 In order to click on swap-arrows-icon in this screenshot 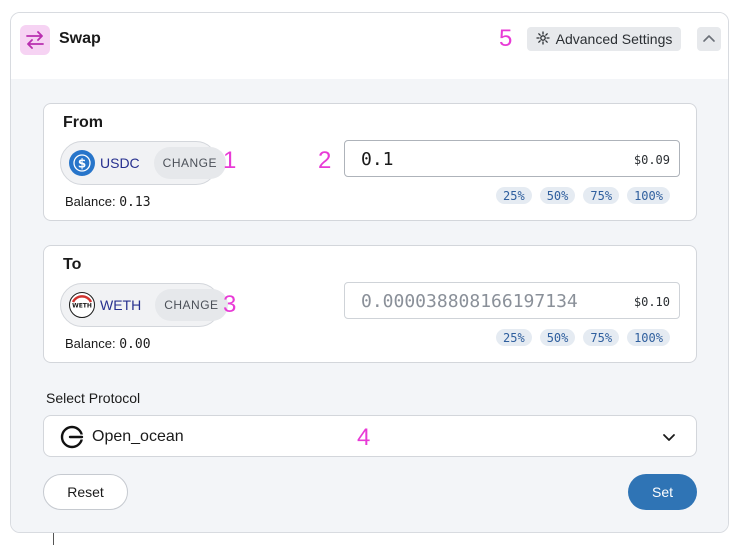, I will do `click(35, 40)`.